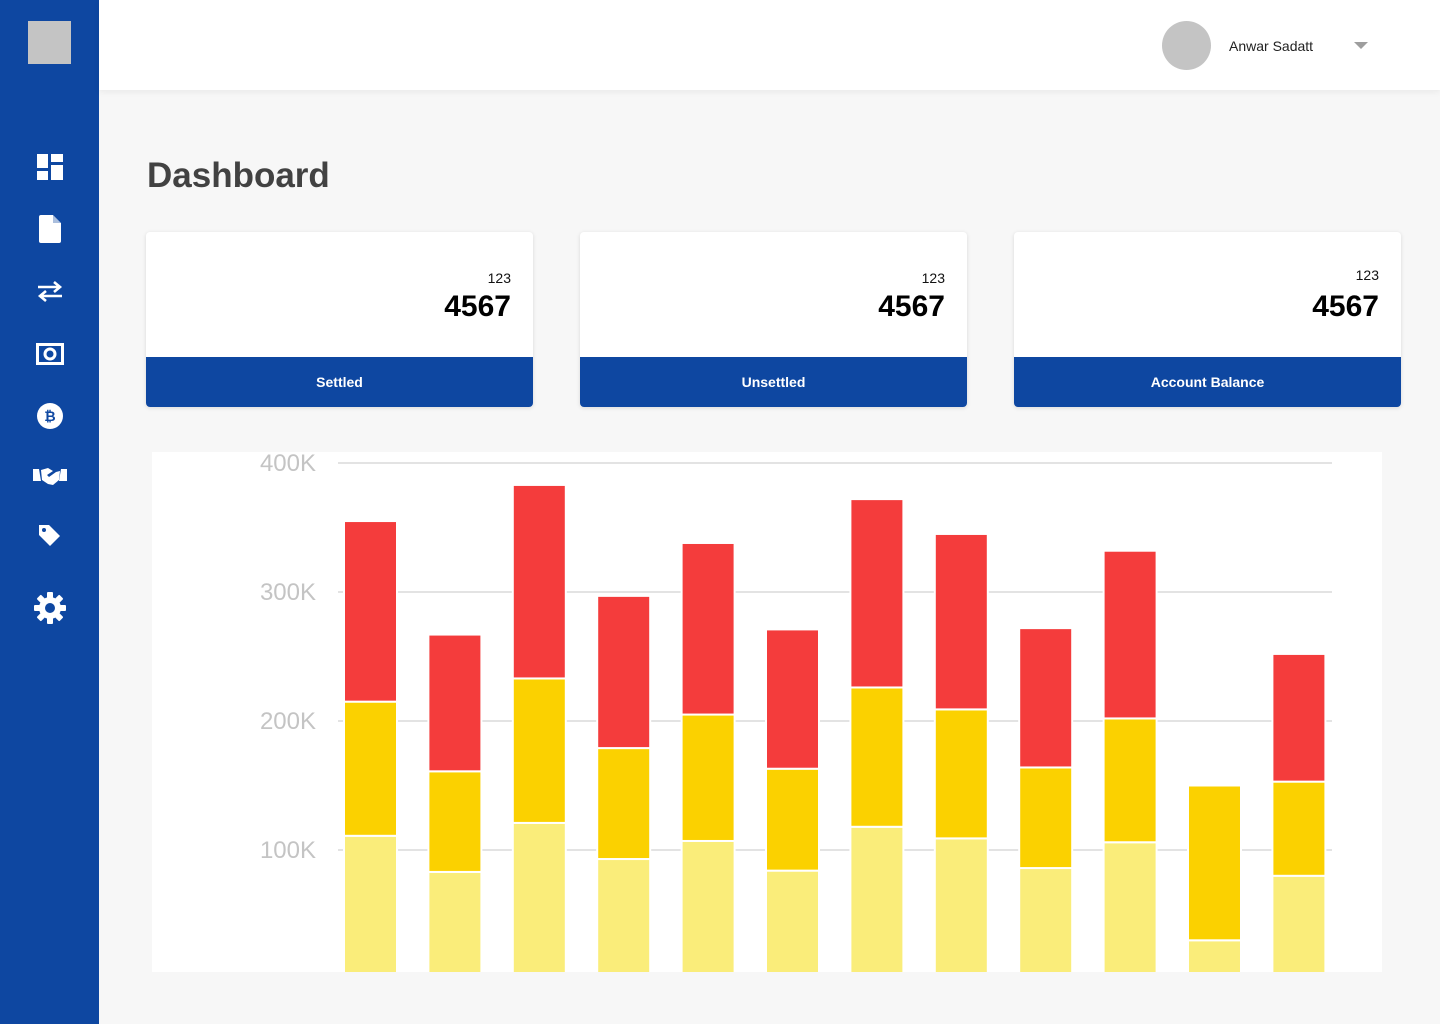 Image resolution: width=1440 pixels, height=1024 pixels. What do you see at coordinates (1186, 45) in the screenshot?
I see `avatar` at bounding box center [1186, 45].